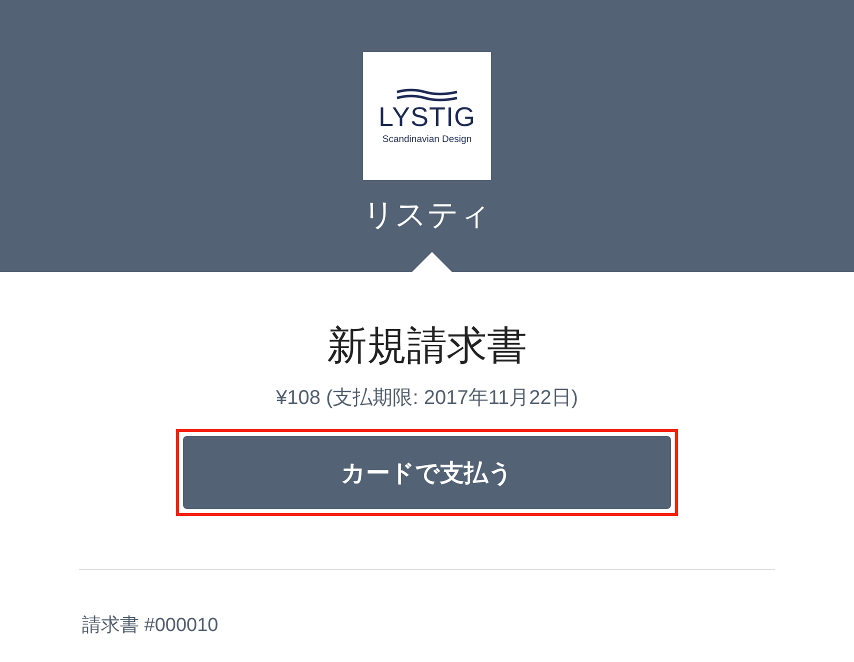 This screenshot has width=854, height=662. What do you see at coordinates (432, 262) in the screenshot?
I see `pointer-notch` at bounding box center [432, 262].